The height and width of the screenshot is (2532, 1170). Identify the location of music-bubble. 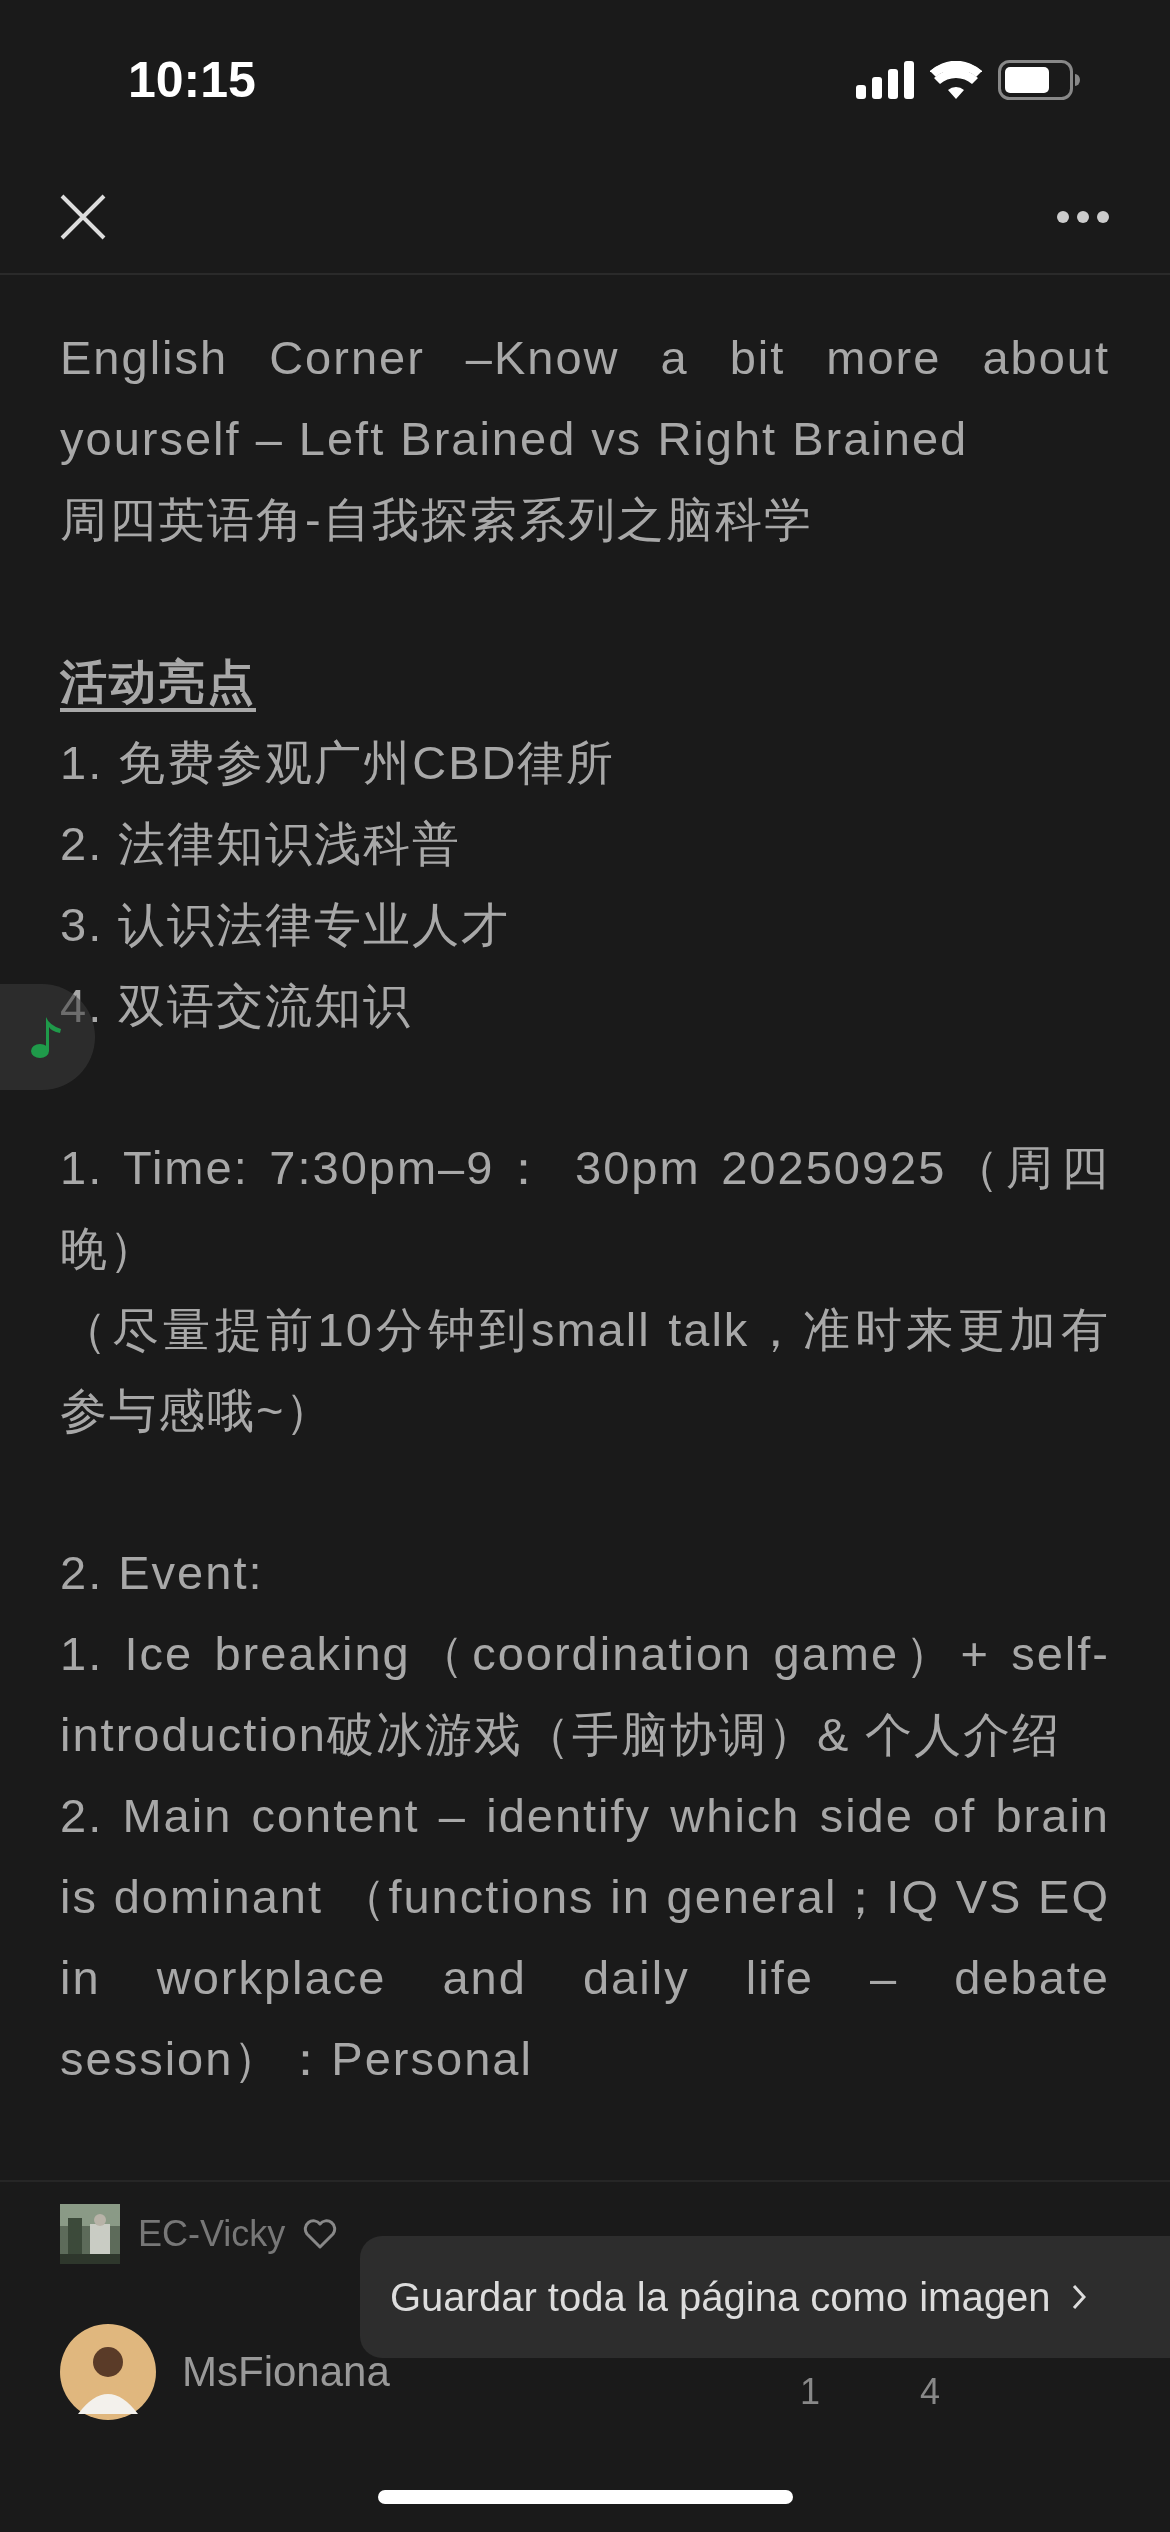
(47, 1037).